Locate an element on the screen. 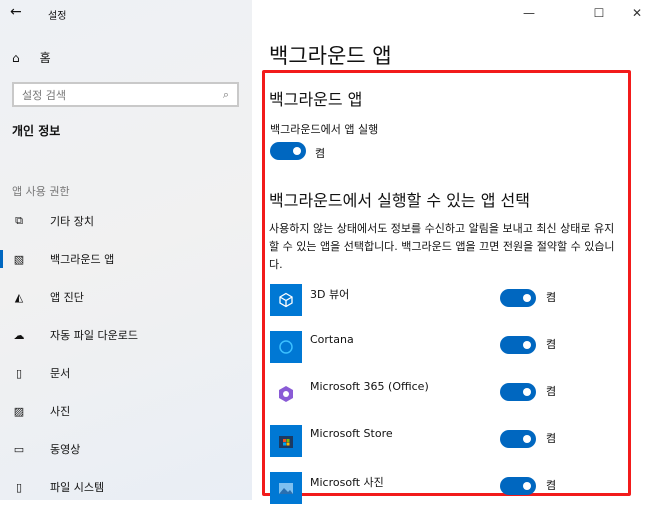 The height and width of the screenshot is (505, 660). sidebar-item: ◭ 앱 진단 is located at coordinates (126, 297).